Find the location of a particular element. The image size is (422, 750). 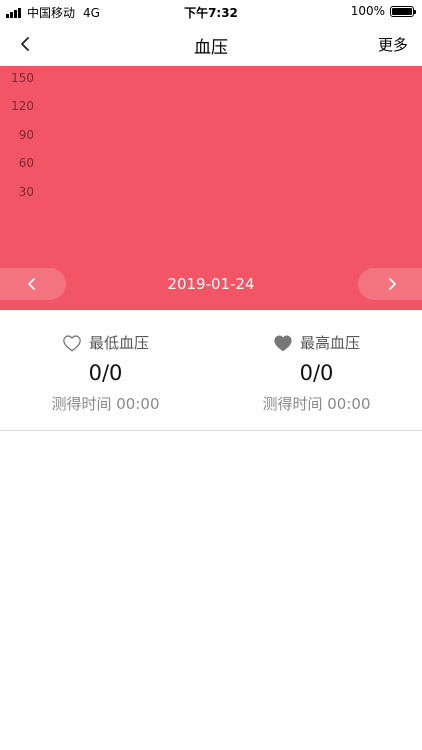

lowest-pressure-stat: 最低血压 0/0 测得时间 00:00 is located at coordinates (105, 370).